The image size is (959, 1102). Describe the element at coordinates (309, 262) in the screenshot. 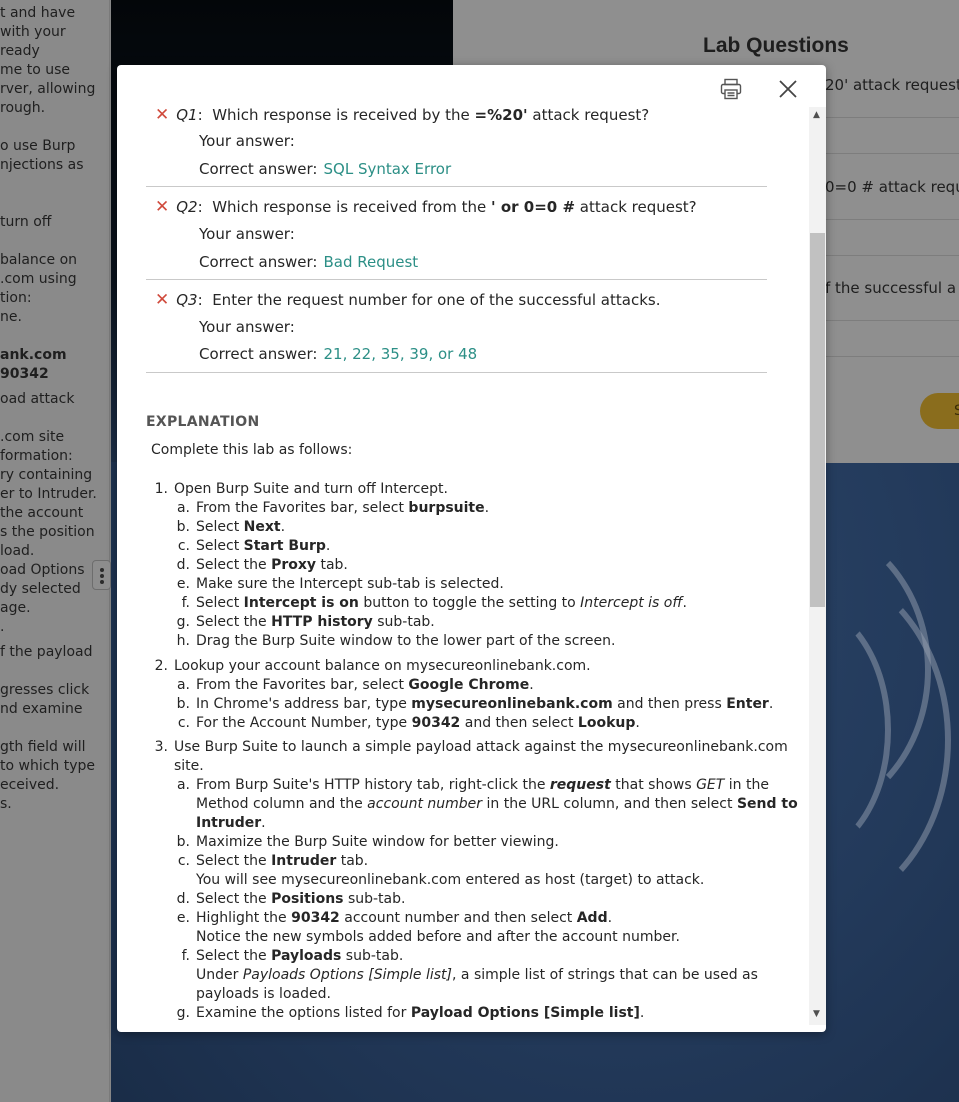

I see `correct-answer: Correct answer: Bad Request` at that location.